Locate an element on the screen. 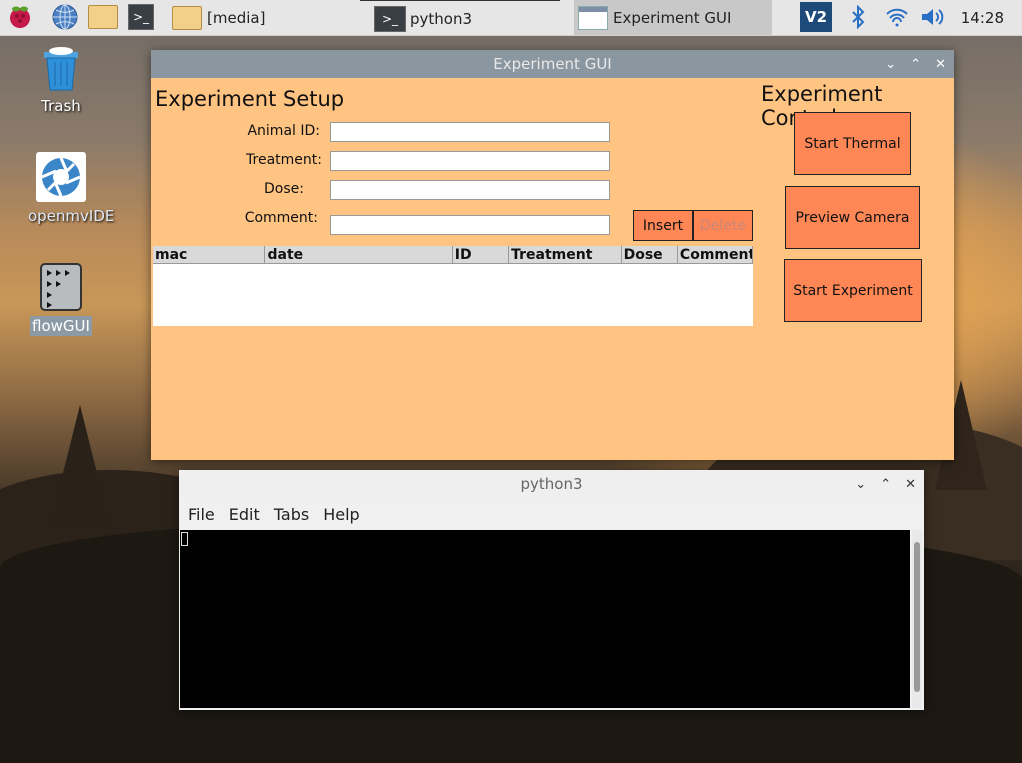 The image size is (1022, 763). aperture-icon is located at coordinates (61, 177).